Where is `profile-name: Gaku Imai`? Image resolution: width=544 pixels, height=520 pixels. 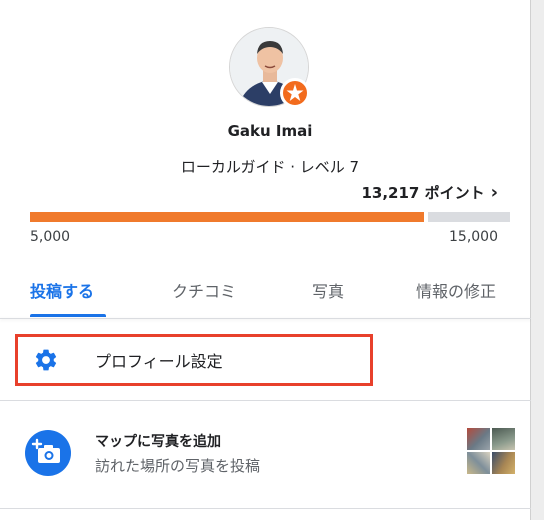
profile-name: Gaku Imai is located at coordinates (270, 131).